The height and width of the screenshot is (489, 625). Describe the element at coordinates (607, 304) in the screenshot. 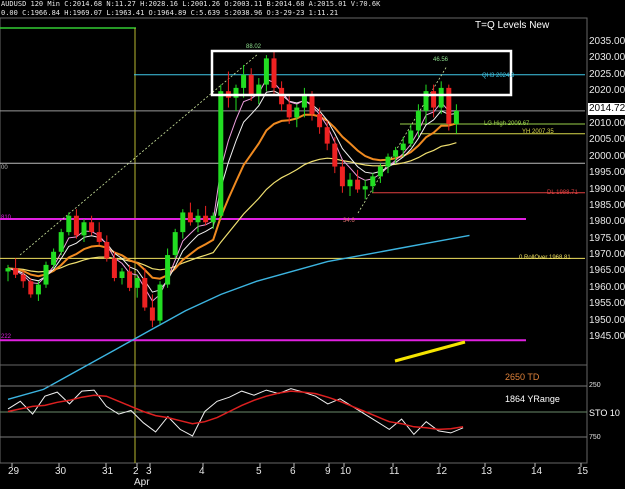

I see `y-tick-label: 1955.00` at that location.